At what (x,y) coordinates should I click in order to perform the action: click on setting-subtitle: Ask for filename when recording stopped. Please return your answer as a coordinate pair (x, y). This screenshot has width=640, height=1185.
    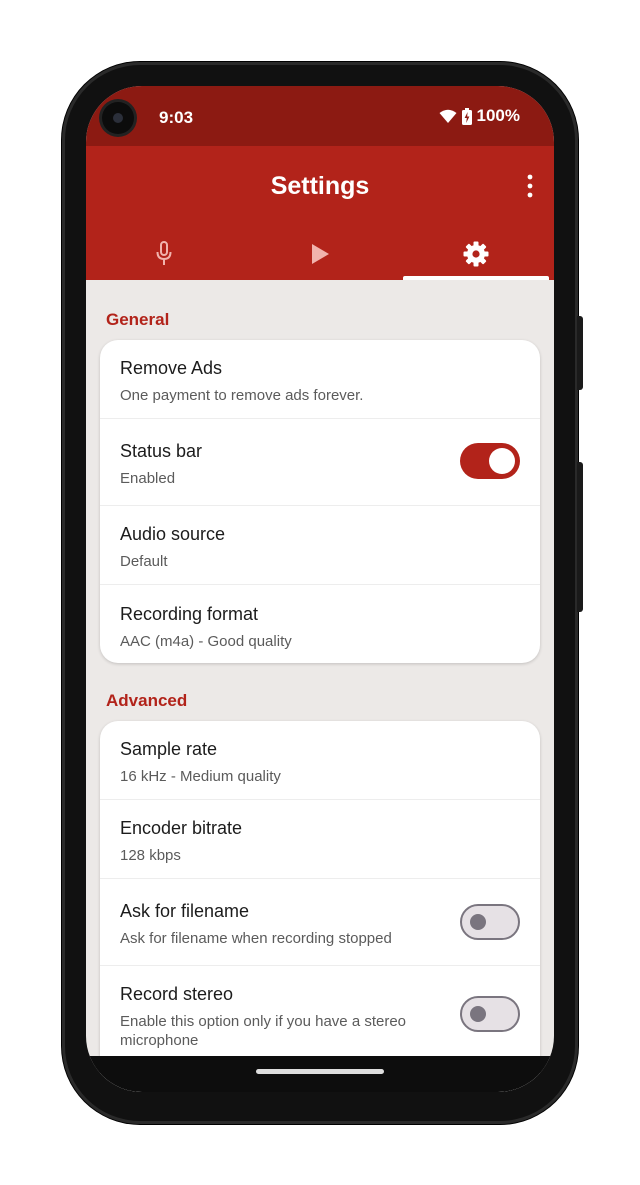
    Looking at the image, I should click on (256, 938).